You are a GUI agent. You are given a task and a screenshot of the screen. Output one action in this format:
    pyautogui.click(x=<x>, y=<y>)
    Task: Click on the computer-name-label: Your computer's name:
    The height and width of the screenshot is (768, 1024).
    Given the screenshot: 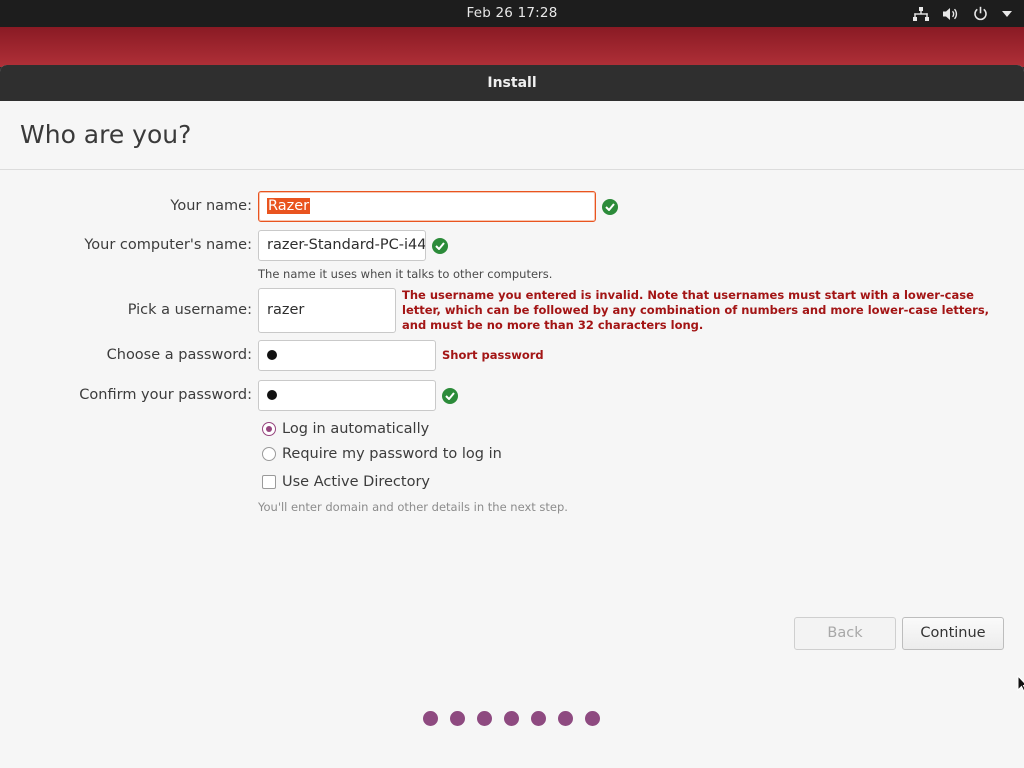 What is the action you would take?
    pyautogui.click(x=168, y=245)
    